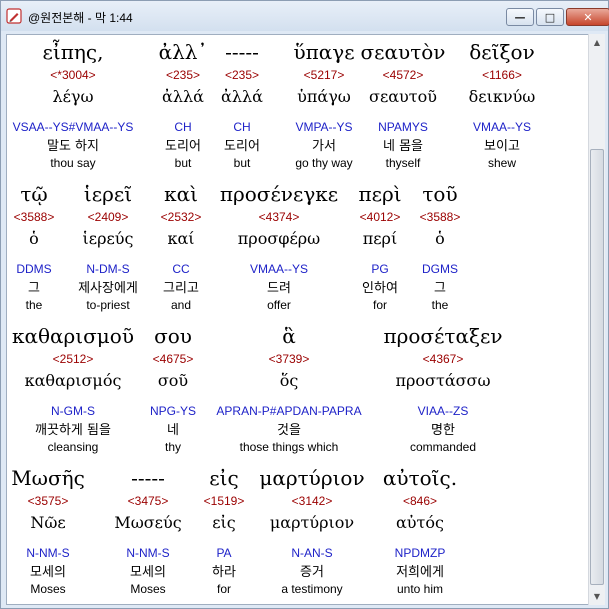  I want to click on strong-number: <3142>, so click(312, 501).